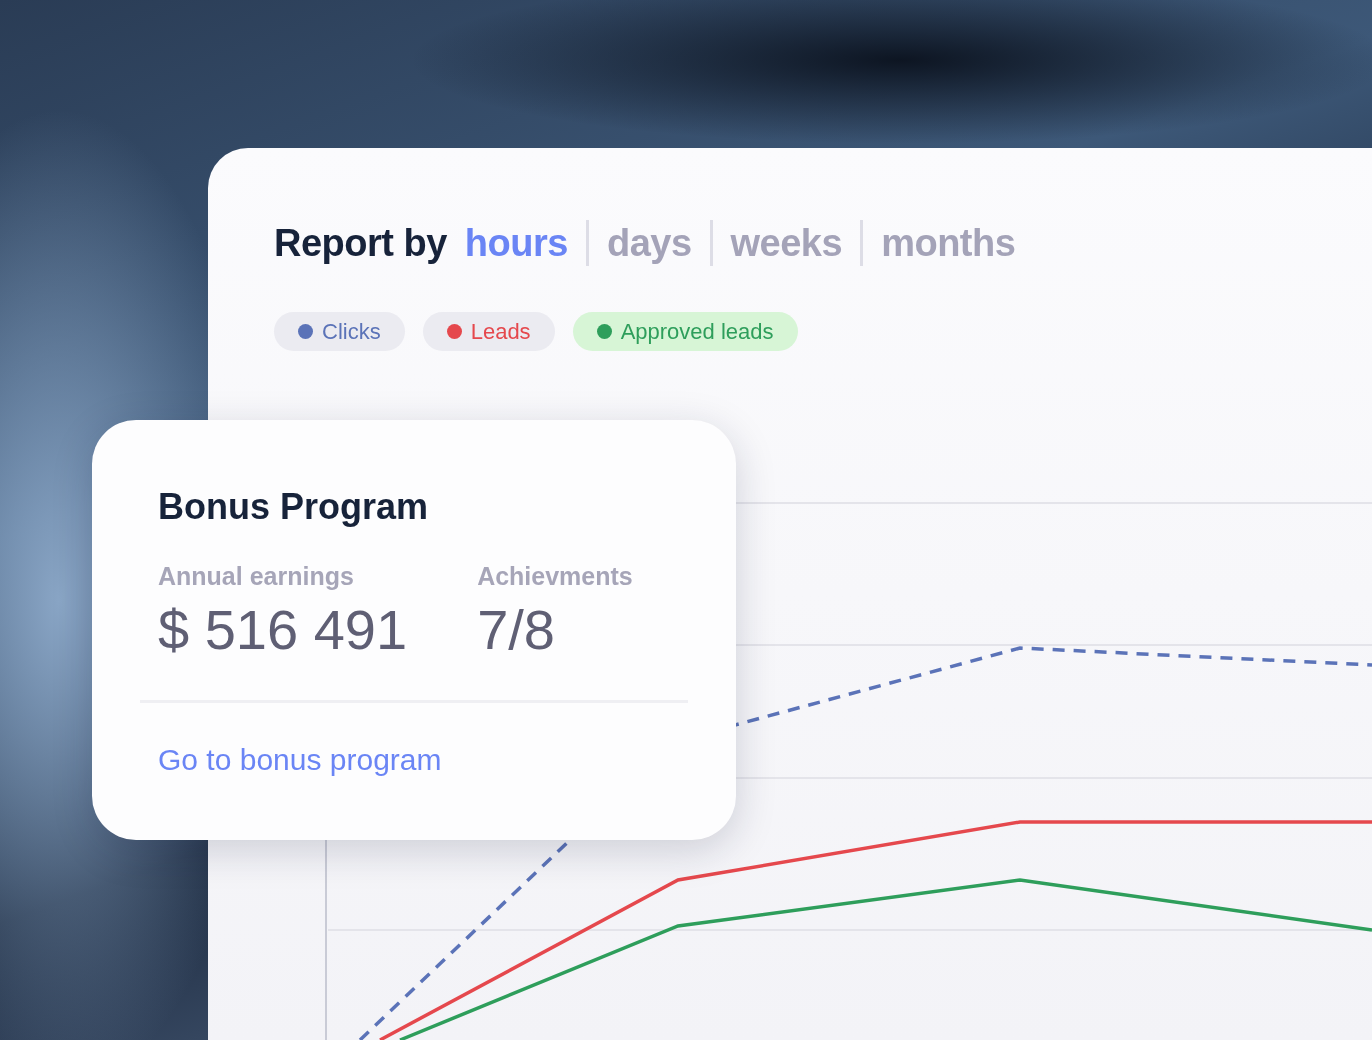  I want to click on report-by-label: Report by, so click(360, 243).